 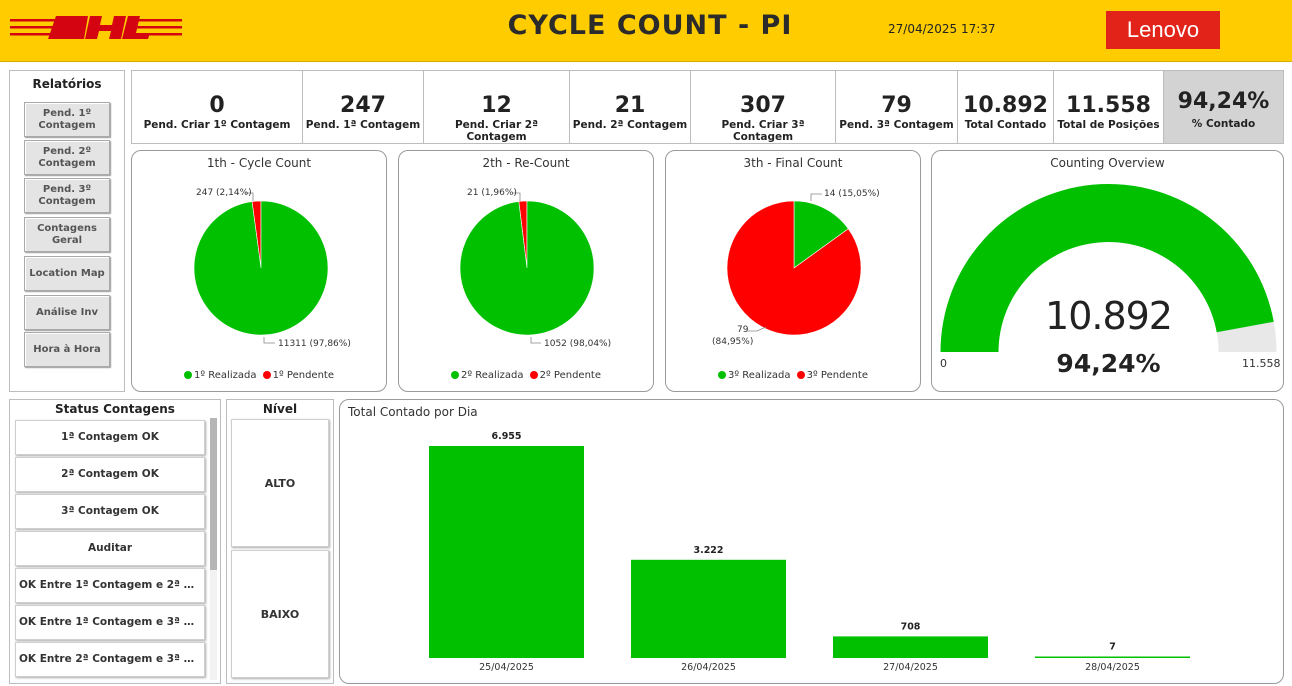 I want to click on kpi-label: Total Contado, so click(x=1005, y=125).